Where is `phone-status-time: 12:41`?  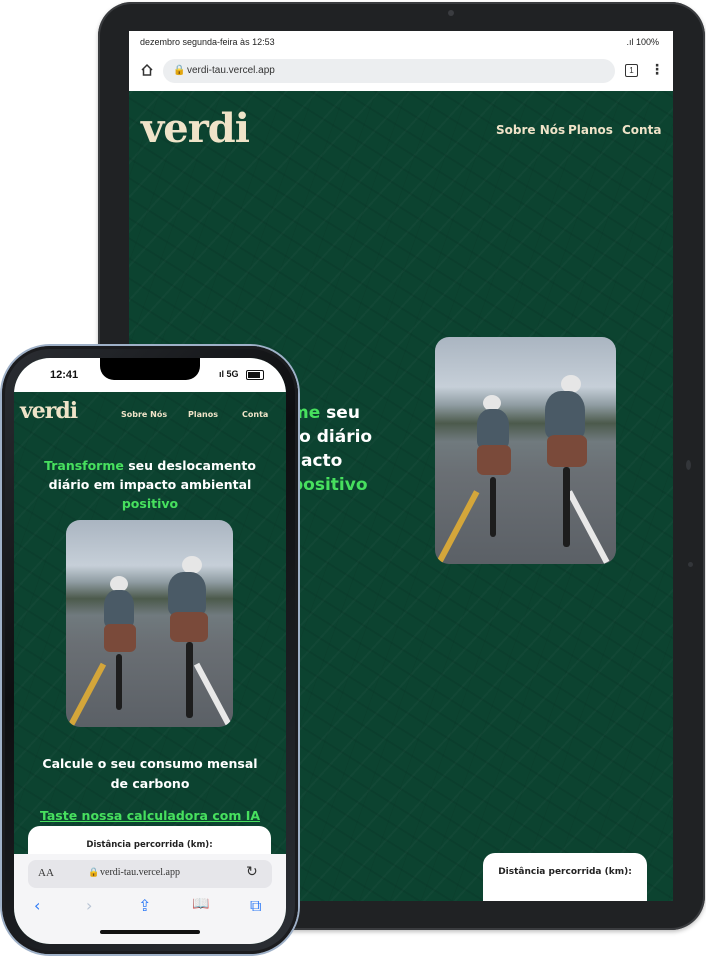 phone-status-time: 12:41 is located at coordinates (64, 375).